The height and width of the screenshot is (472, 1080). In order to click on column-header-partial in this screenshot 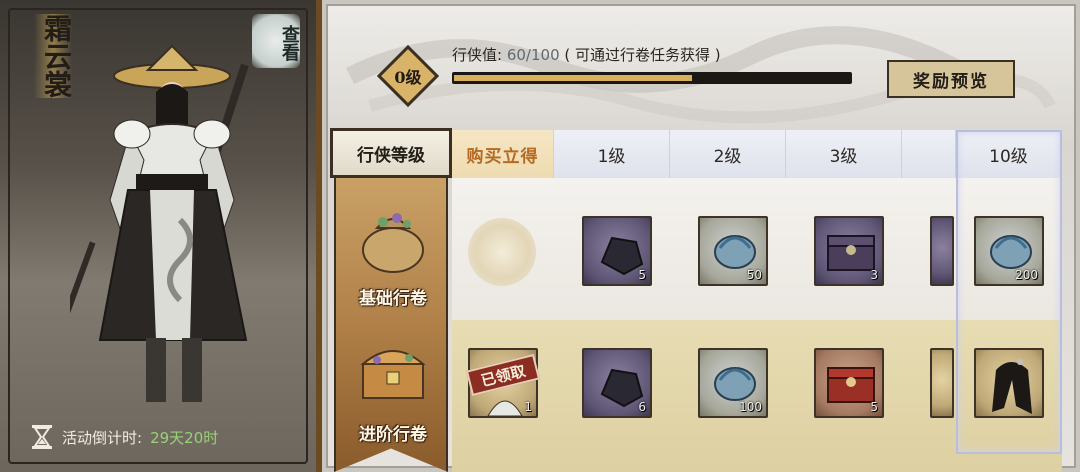, I will do `click(929, 154)`.